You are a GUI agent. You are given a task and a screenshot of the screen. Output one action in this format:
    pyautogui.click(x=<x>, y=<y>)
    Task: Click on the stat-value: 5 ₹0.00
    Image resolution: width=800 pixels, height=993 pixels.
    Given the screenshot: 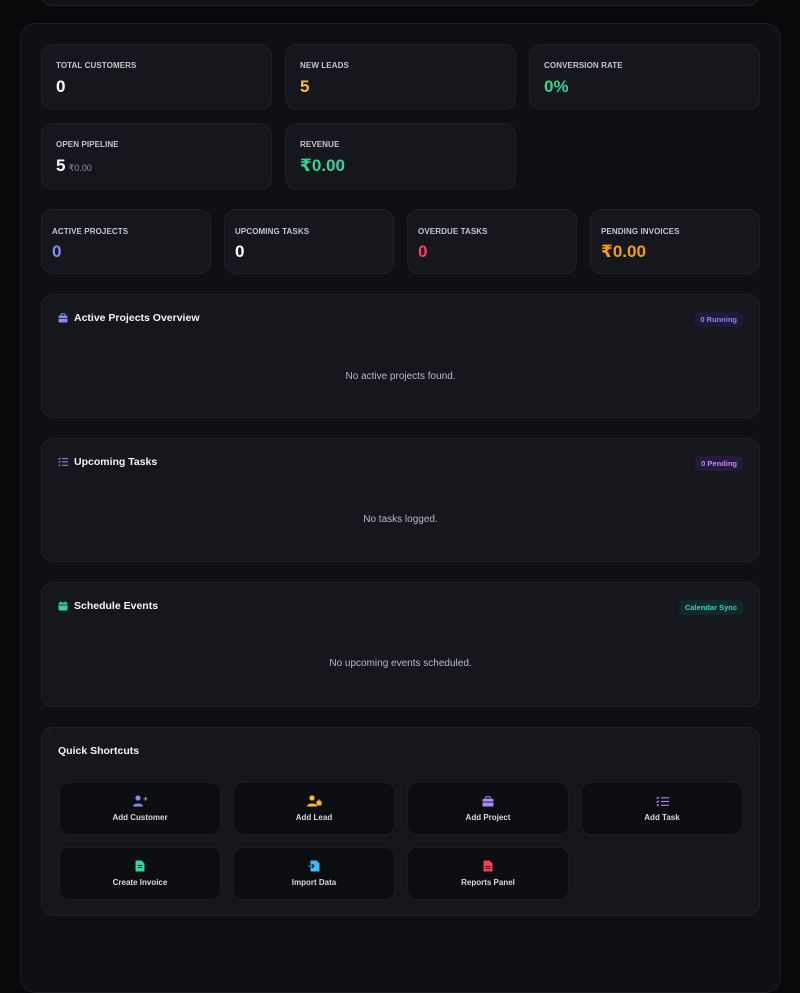 What is the action you would take?
    pyautogui.click(x=74, y=166)
    